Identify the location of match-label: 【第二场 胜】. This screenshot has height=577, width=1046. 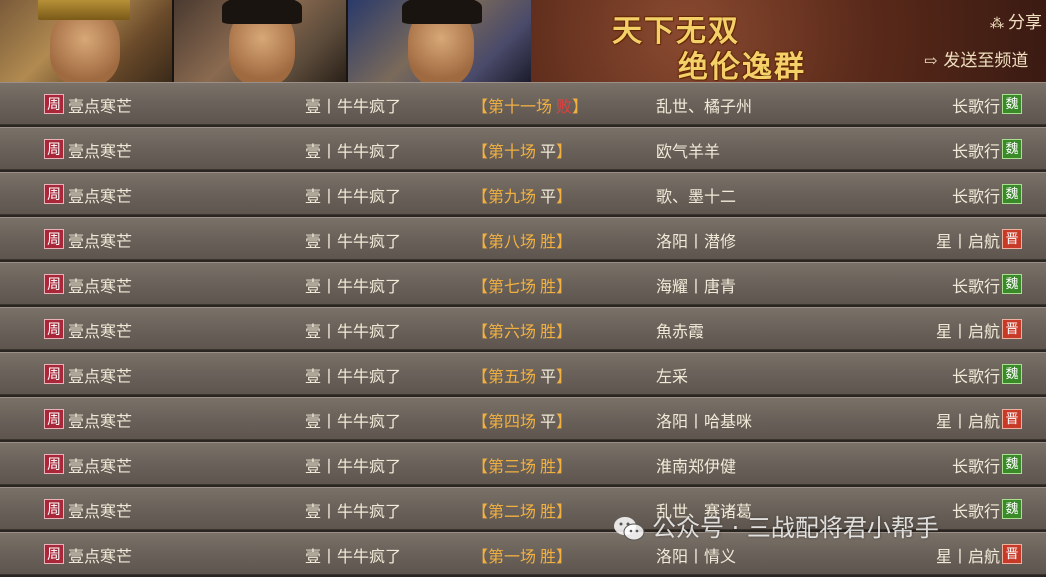
(522, 510).